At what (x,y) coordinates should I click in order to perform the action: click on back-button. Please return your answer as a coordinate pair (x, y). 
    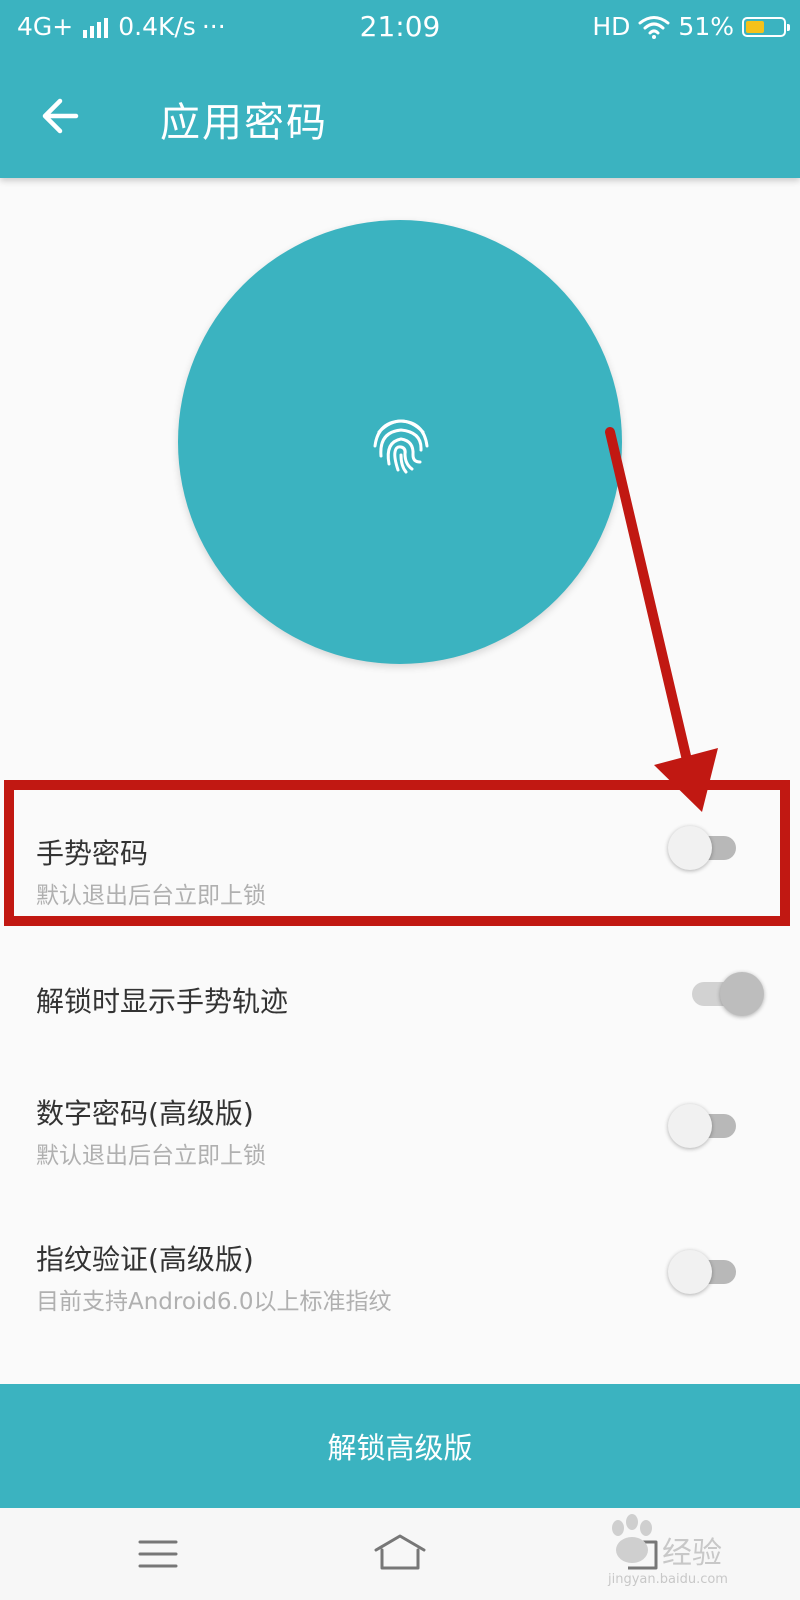
    Looking at the image, I should click on (62, 116).